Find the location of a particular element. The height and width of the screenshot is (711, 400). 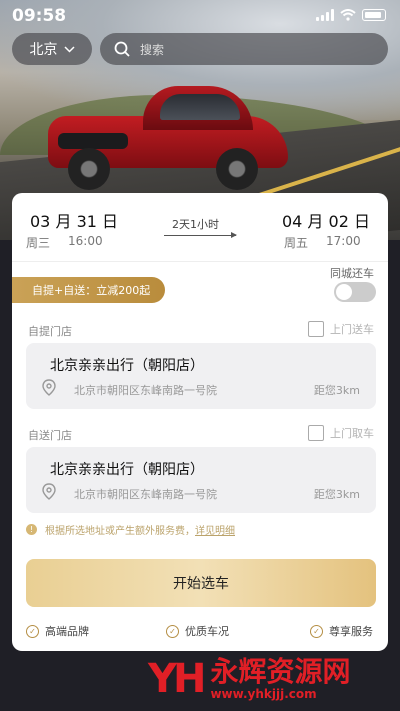

feature-item: ✓ 优质车况 is located at coordinates (197, 631).